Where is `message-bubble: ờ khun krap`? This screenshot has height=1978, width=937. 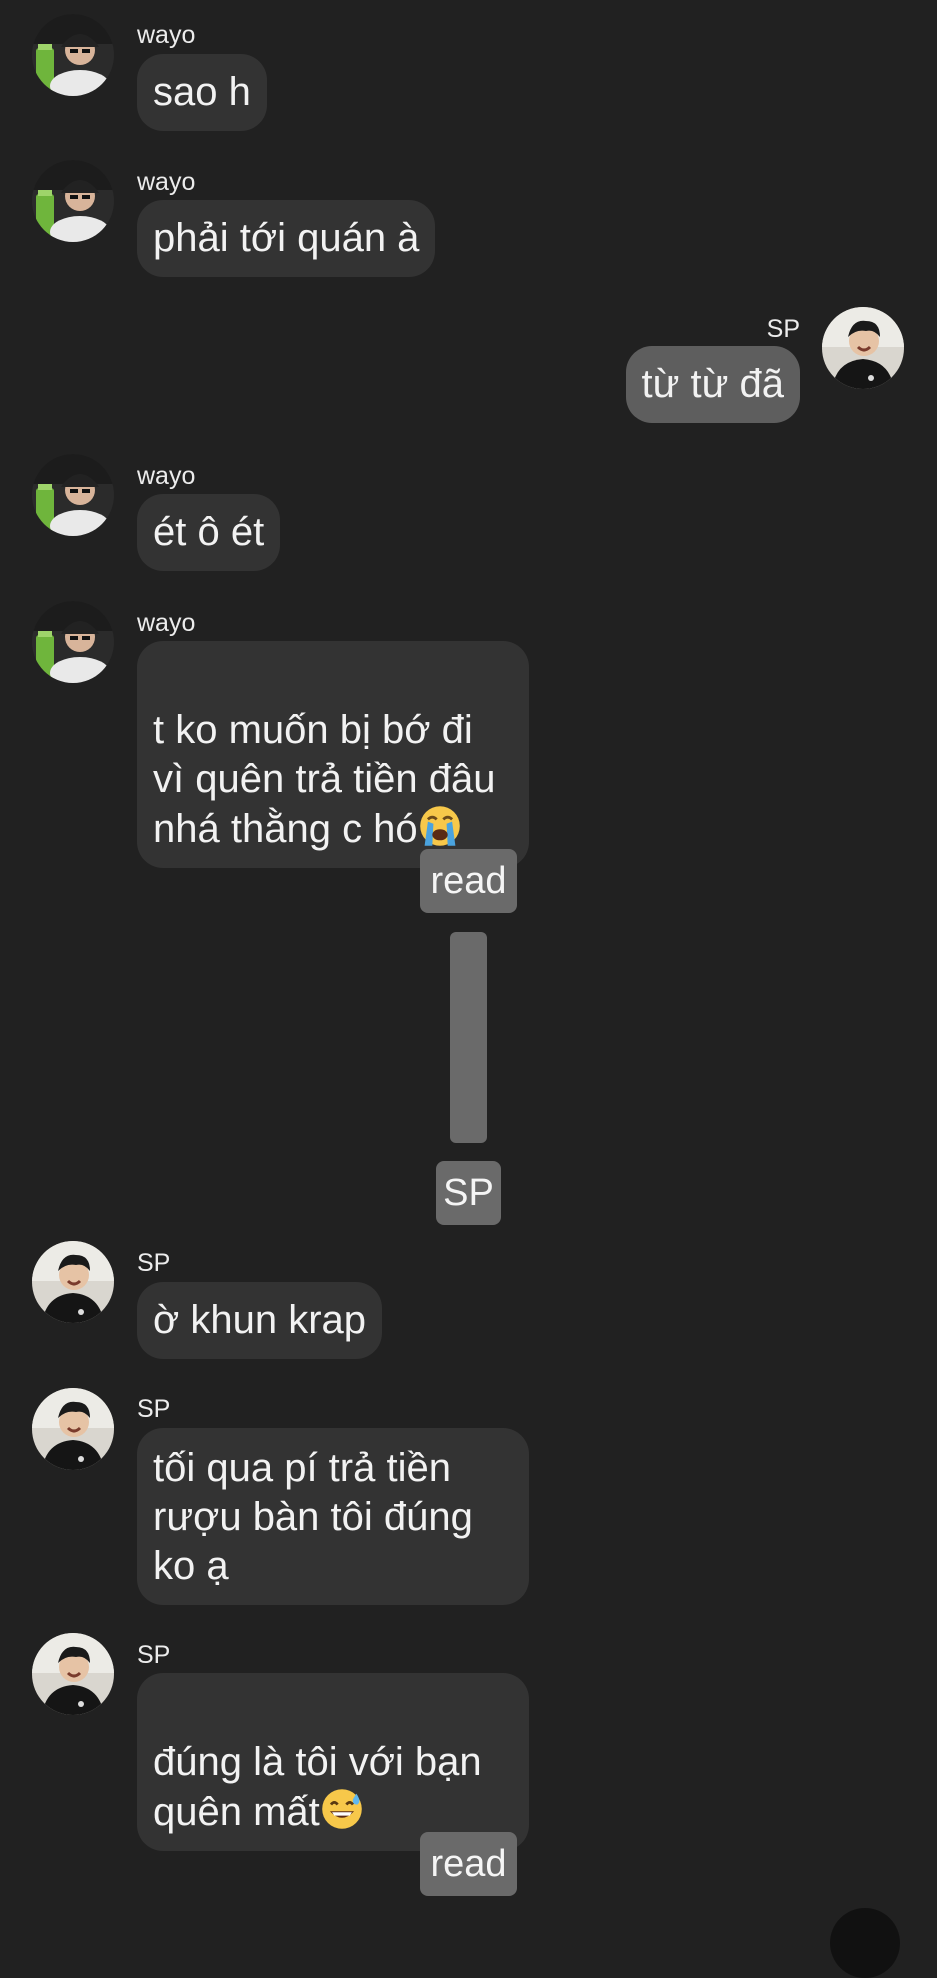 message-bubble: ờ khun krap is located at coordinates (260, 1320).